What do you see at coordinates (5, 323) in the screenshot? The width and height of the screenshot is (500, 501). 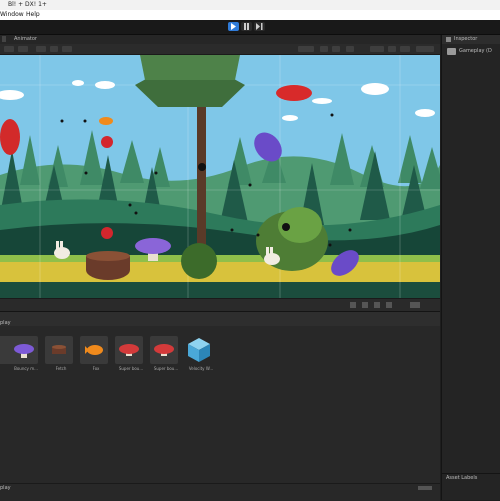 I see `tab-display: play` at bounding box center [5, 323].